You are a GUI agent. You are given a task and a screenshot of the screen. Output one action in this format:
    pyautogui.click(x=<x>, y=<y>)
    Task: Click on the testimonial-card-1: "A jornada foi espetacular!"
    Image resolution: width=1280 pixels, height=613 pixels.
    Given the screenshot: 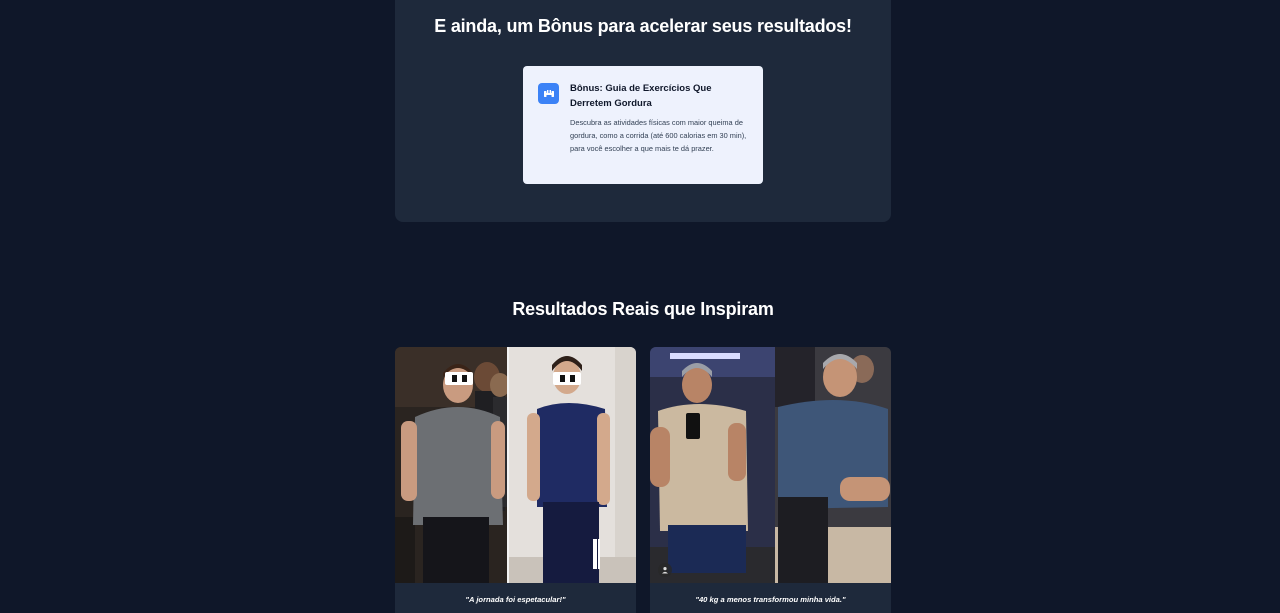 What is the action you would take?
    pyautogui.click(x=515, y=480)
    